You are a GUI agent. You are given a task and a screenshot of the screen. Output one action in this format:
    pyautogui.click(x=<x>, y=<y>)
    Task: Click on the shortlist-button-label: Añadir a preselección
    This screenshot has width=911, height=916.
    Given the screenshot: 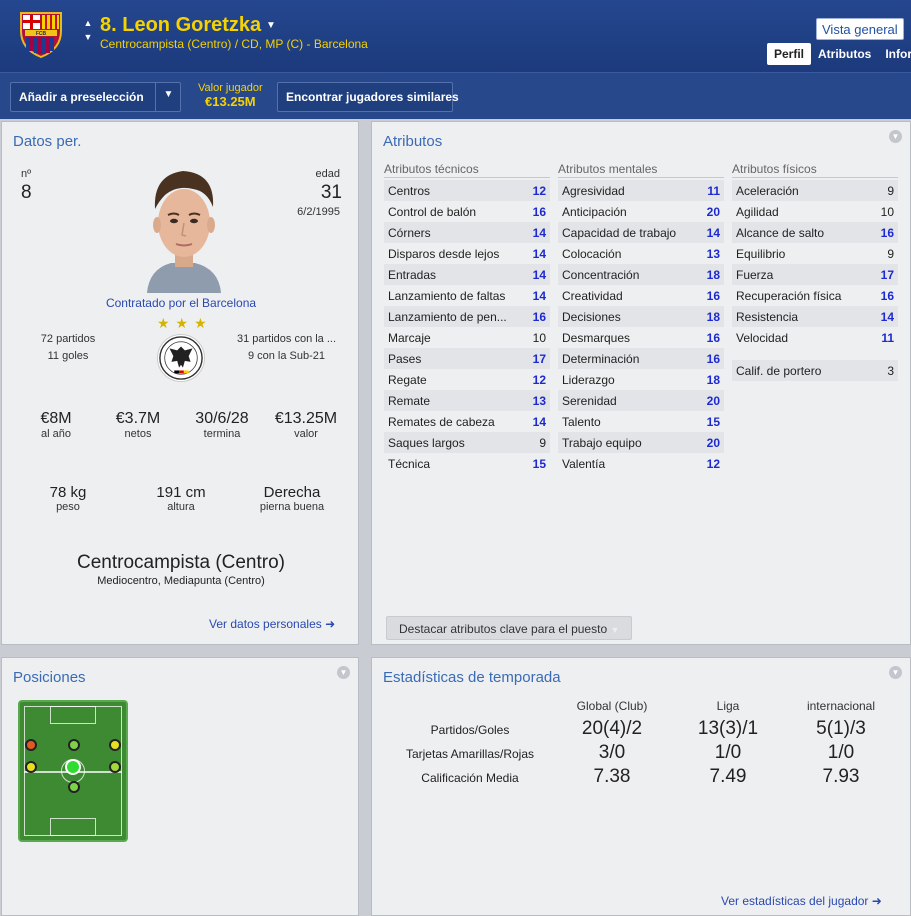 What is the action you would take?
    pyautogui.click(x=81, y=97)
    